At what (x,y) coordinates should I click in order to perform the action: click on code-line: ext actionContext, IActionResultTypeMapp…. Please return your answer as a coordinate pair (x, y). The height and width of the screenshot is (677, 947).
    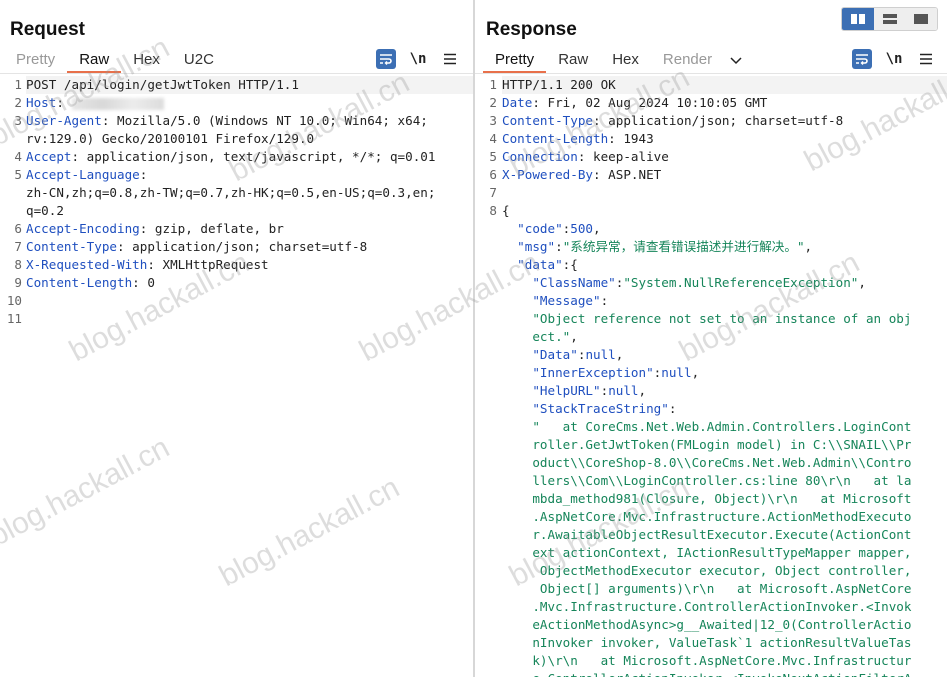
    Looking at the image, I should click on (724, 553).